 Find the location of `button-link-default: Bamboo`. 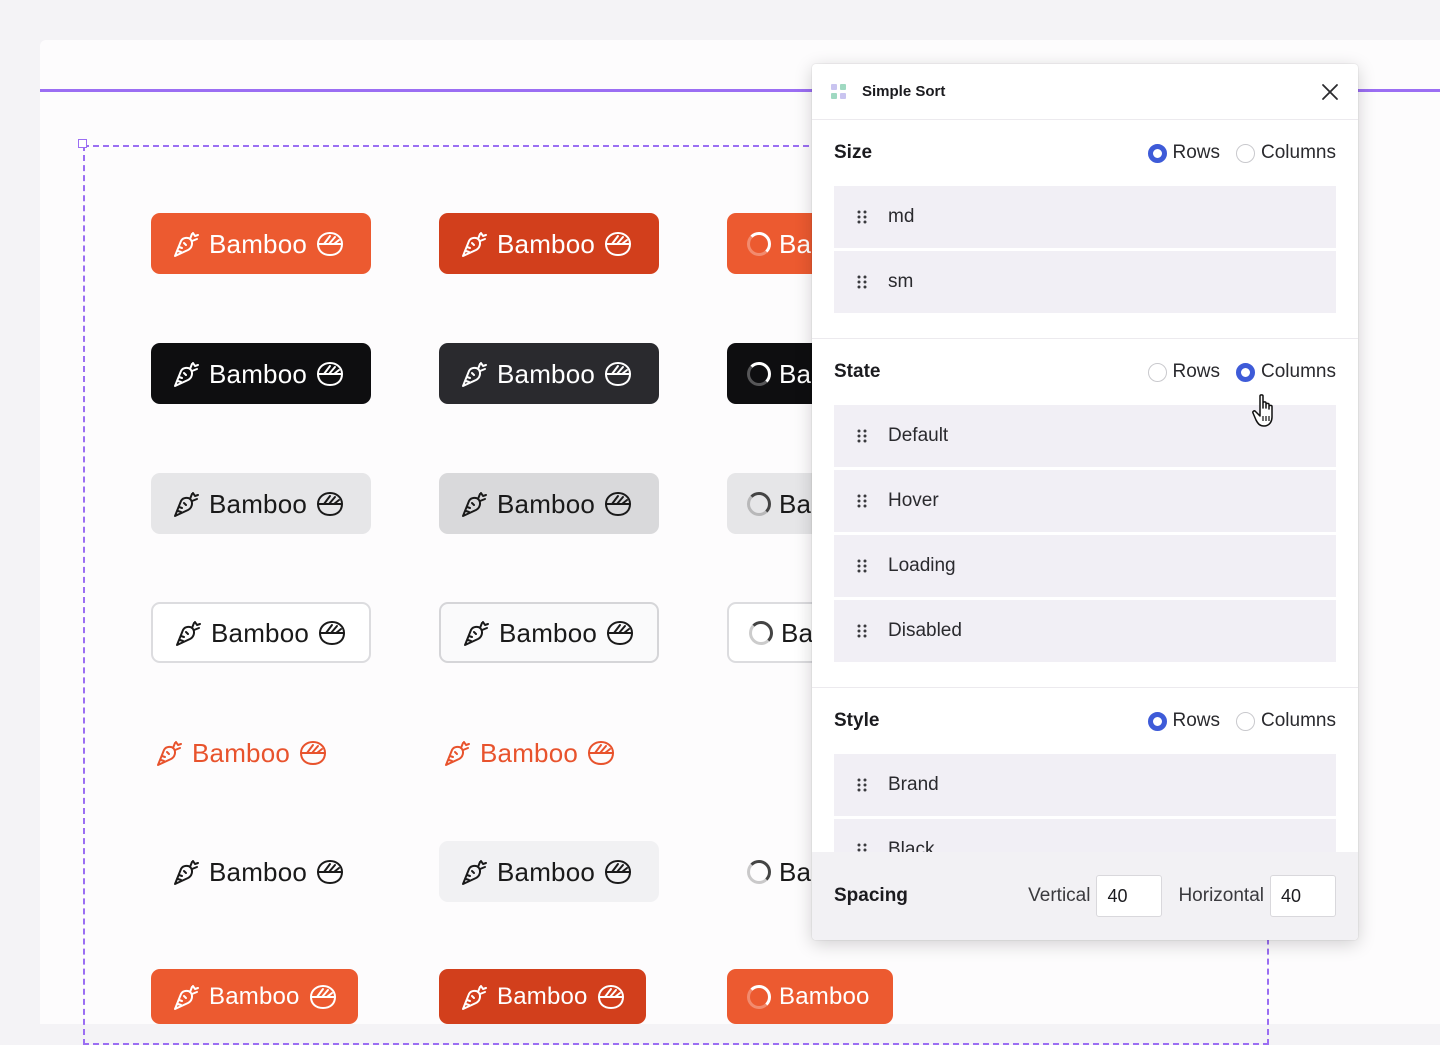

button-link-default: Bamboo is located at coordinates (261, 752).